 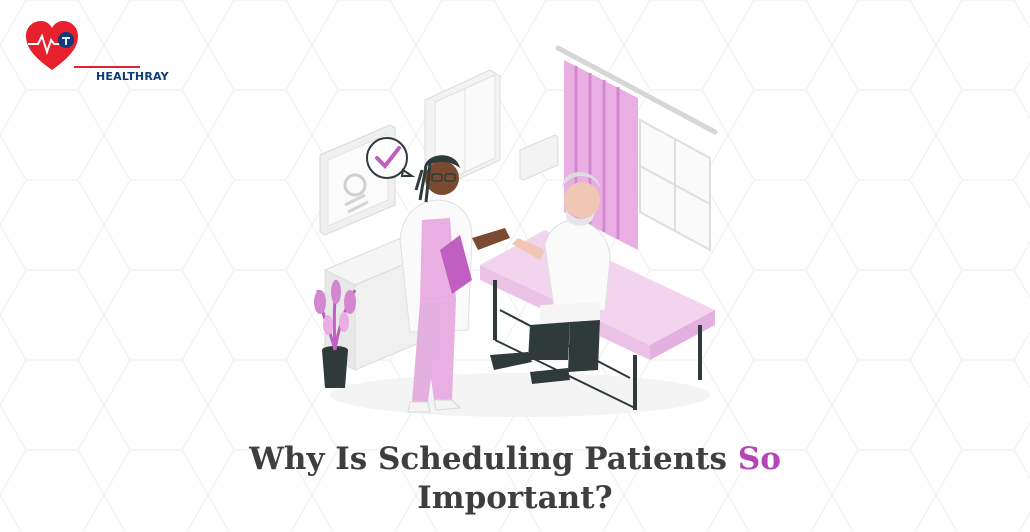 What do you see at coordinates (515, 498) in the screenshot?
I see `headline-line2: Important?` at bounding box center [515, 498].